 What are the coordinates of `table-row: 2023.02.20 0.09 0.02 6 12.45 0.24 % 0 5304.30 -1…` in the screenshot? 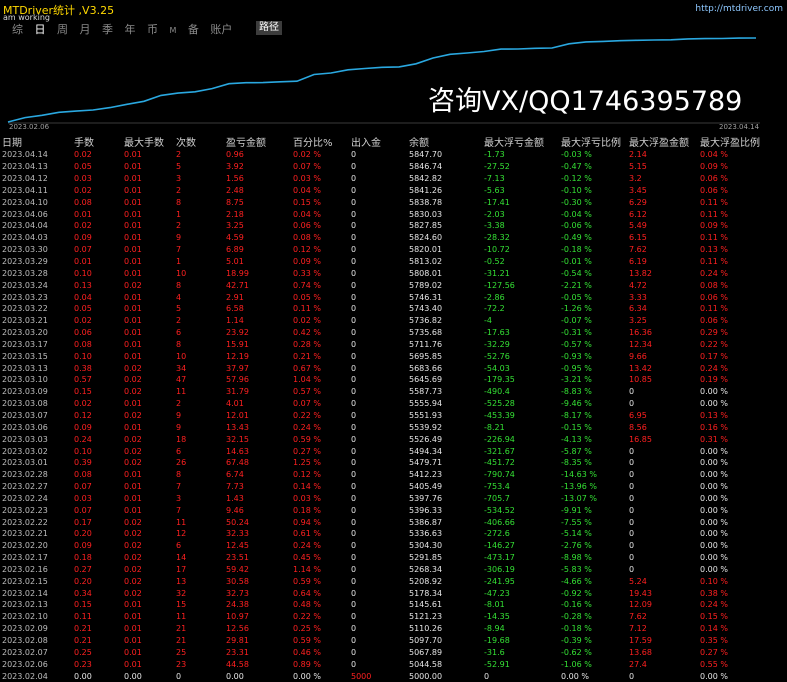 It's located at (383, 546).